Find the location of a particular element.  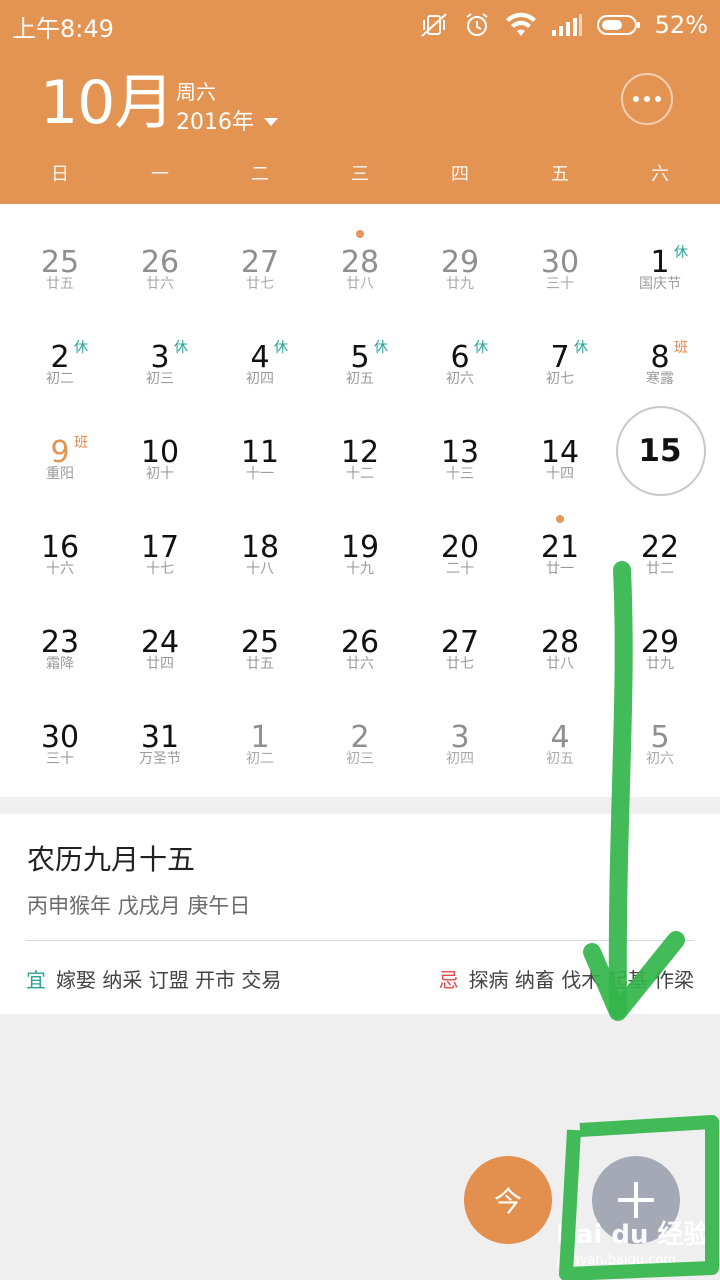

day-cell: 6 初六休 is located at coordinates (460, 358).